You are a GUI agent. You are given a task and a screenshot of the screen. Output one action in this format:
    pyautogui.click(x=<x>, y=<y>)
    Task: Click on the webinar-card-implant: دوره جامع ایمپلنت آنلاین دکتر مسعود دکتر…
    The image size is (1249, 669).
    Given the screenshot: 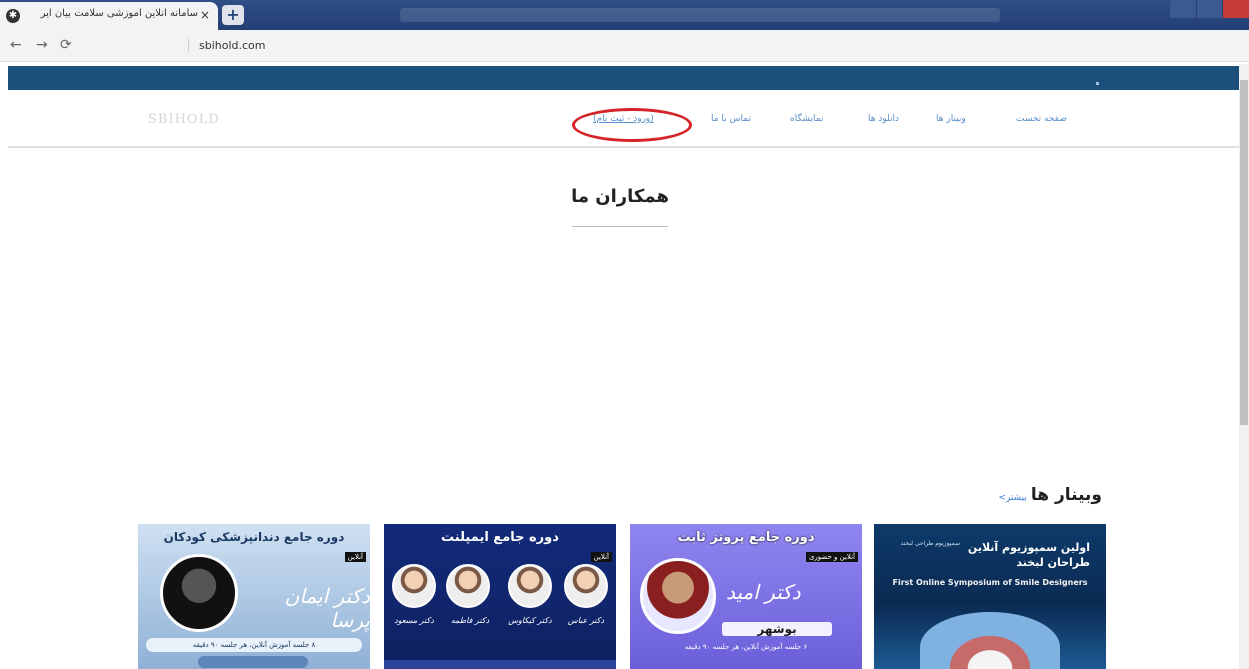 What is the action you would take?
    pyautogui.click(x=500, y=596)
    